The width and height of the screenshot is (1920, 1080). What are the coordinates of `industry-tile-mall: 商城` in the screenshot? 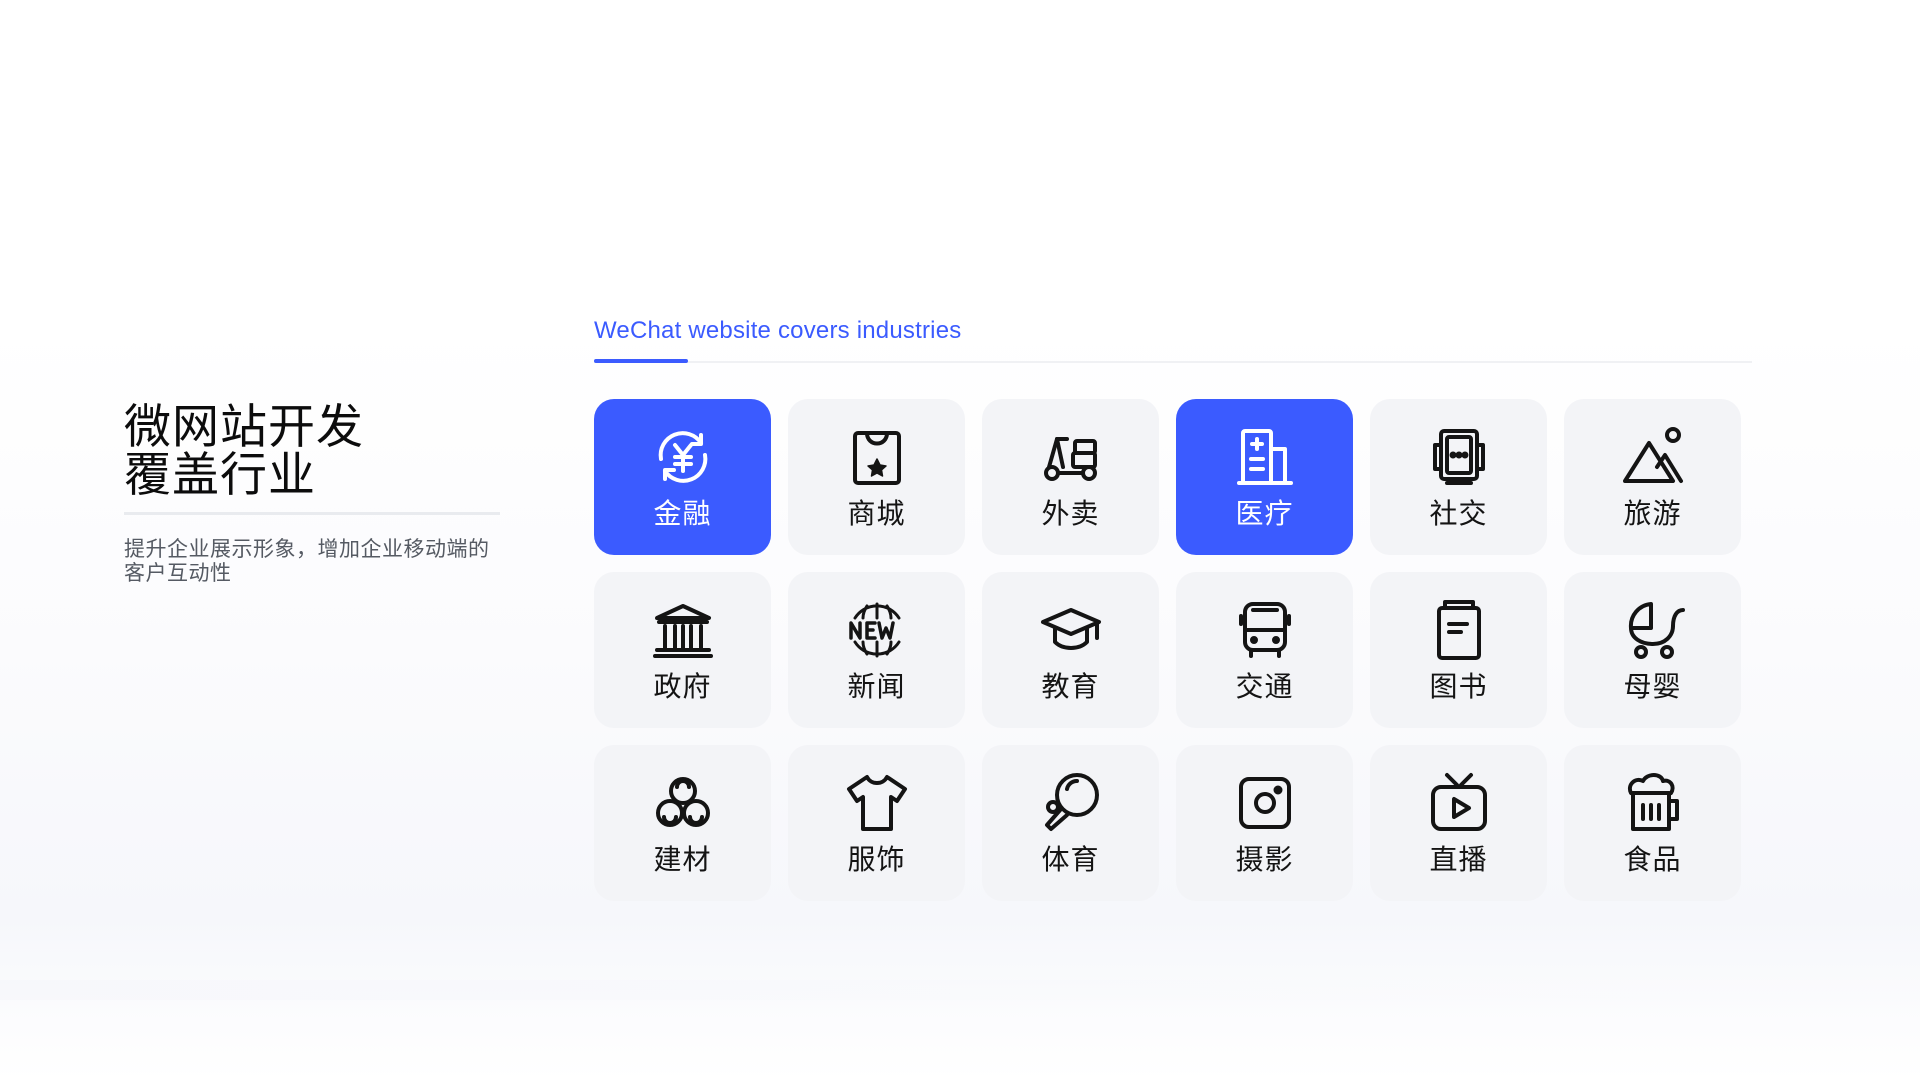 It's located at (876, 477).